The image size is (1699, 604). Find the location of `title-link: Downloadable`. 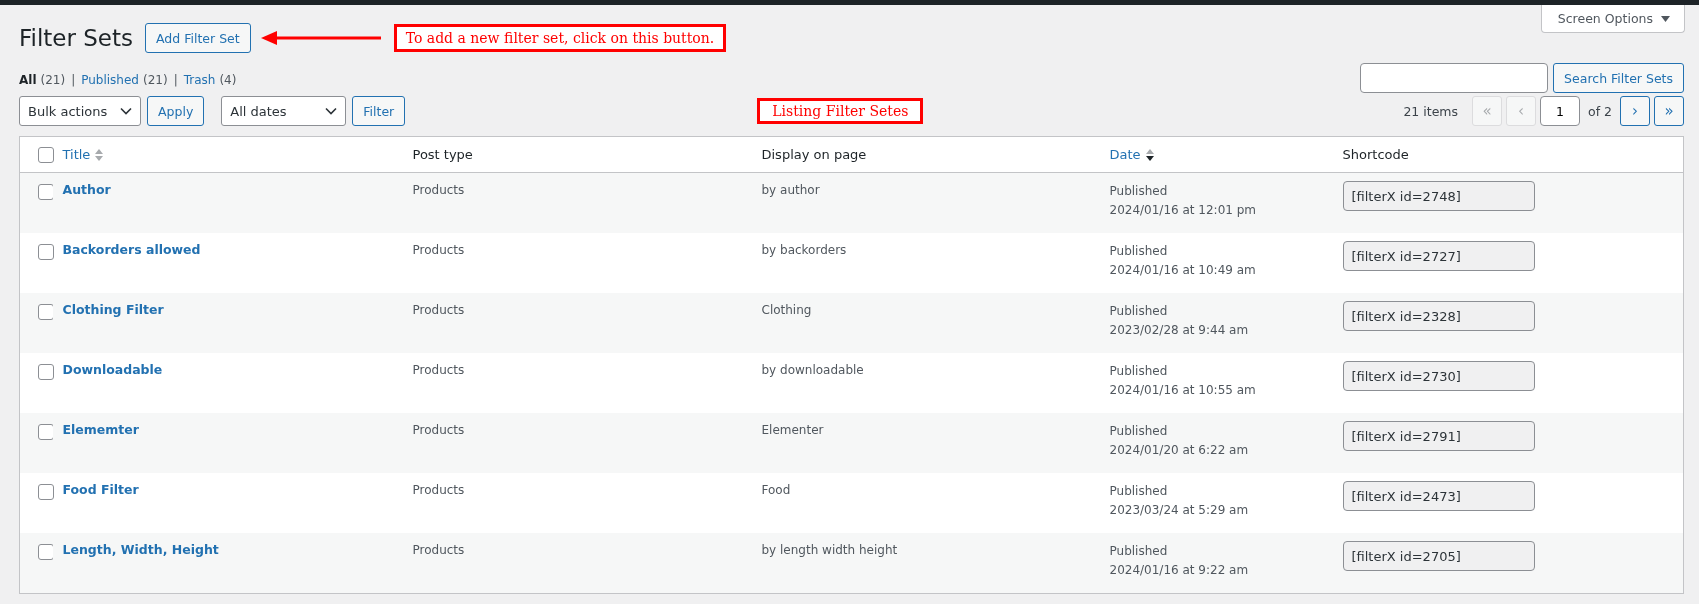

title-link: Downloadable is located at coordinates (112, 369).